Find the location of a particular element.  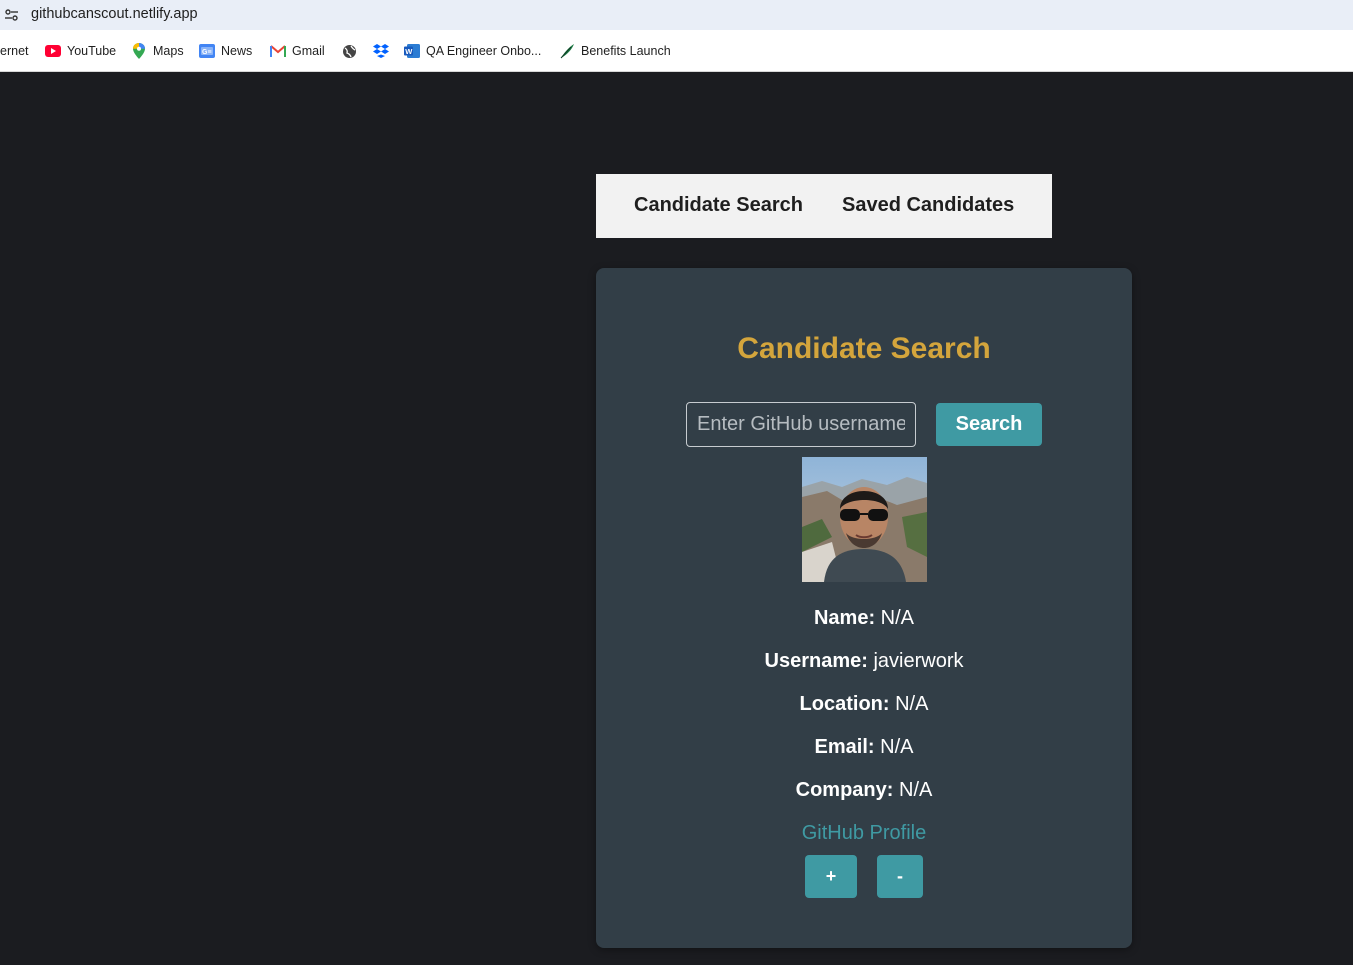

candidate-username: Username: javierwork is located at coordinates (864, 661).